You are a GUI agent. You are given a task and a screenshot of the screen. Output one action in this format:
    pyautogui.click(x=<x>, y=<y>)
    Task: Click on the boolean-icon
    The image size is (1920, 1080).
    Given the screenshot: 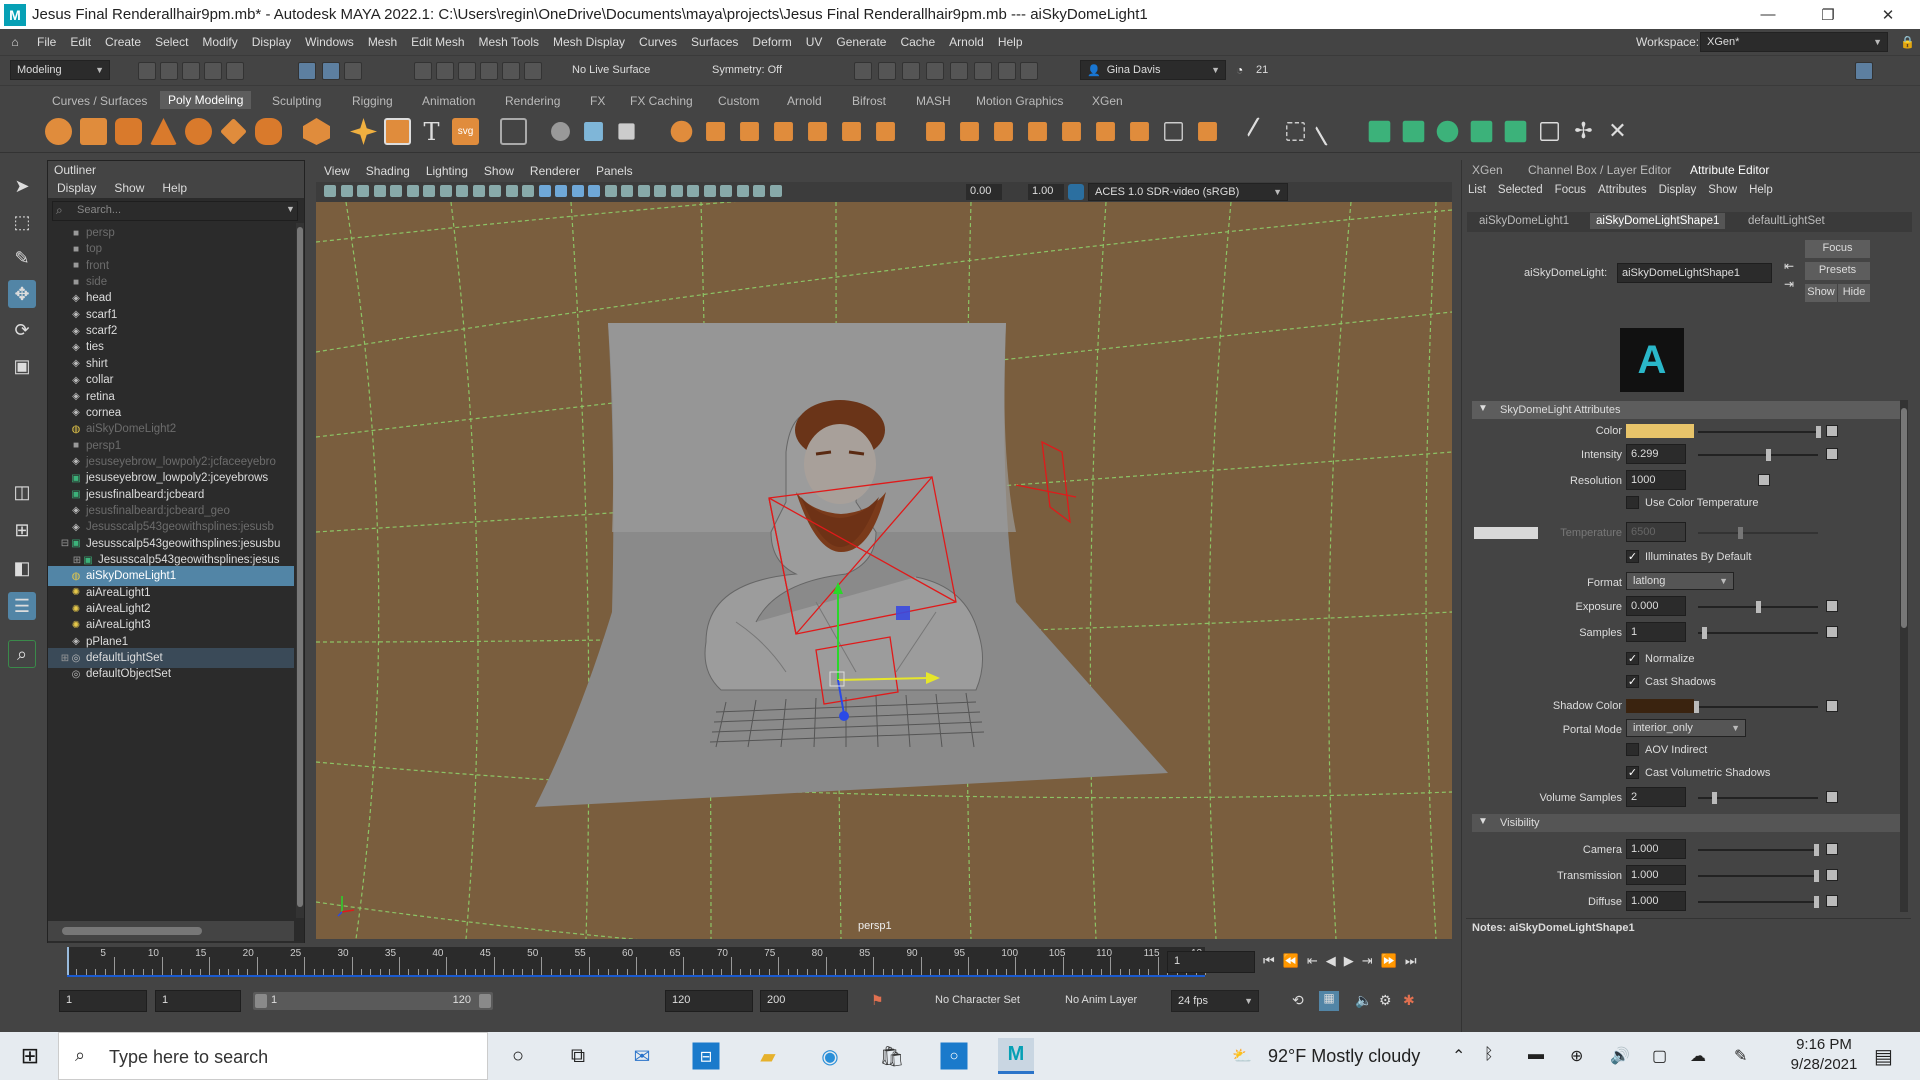 What is the action you would take?
    pyautogui.click(x=626, y=131)
    